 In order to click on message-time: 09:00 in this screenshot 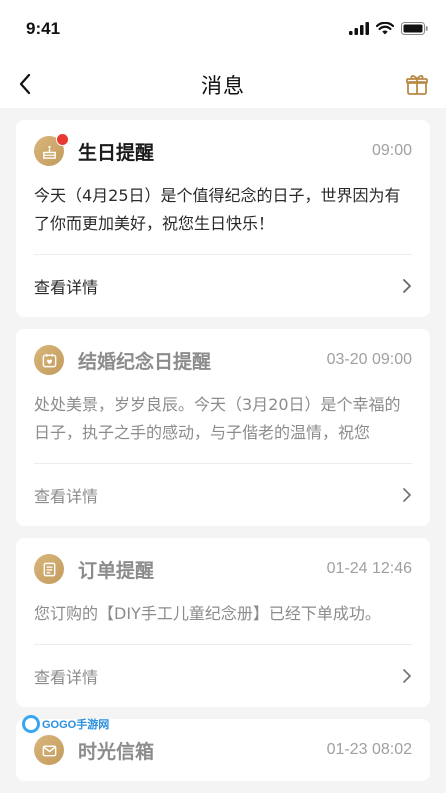, I will do `click(391, 150)`.